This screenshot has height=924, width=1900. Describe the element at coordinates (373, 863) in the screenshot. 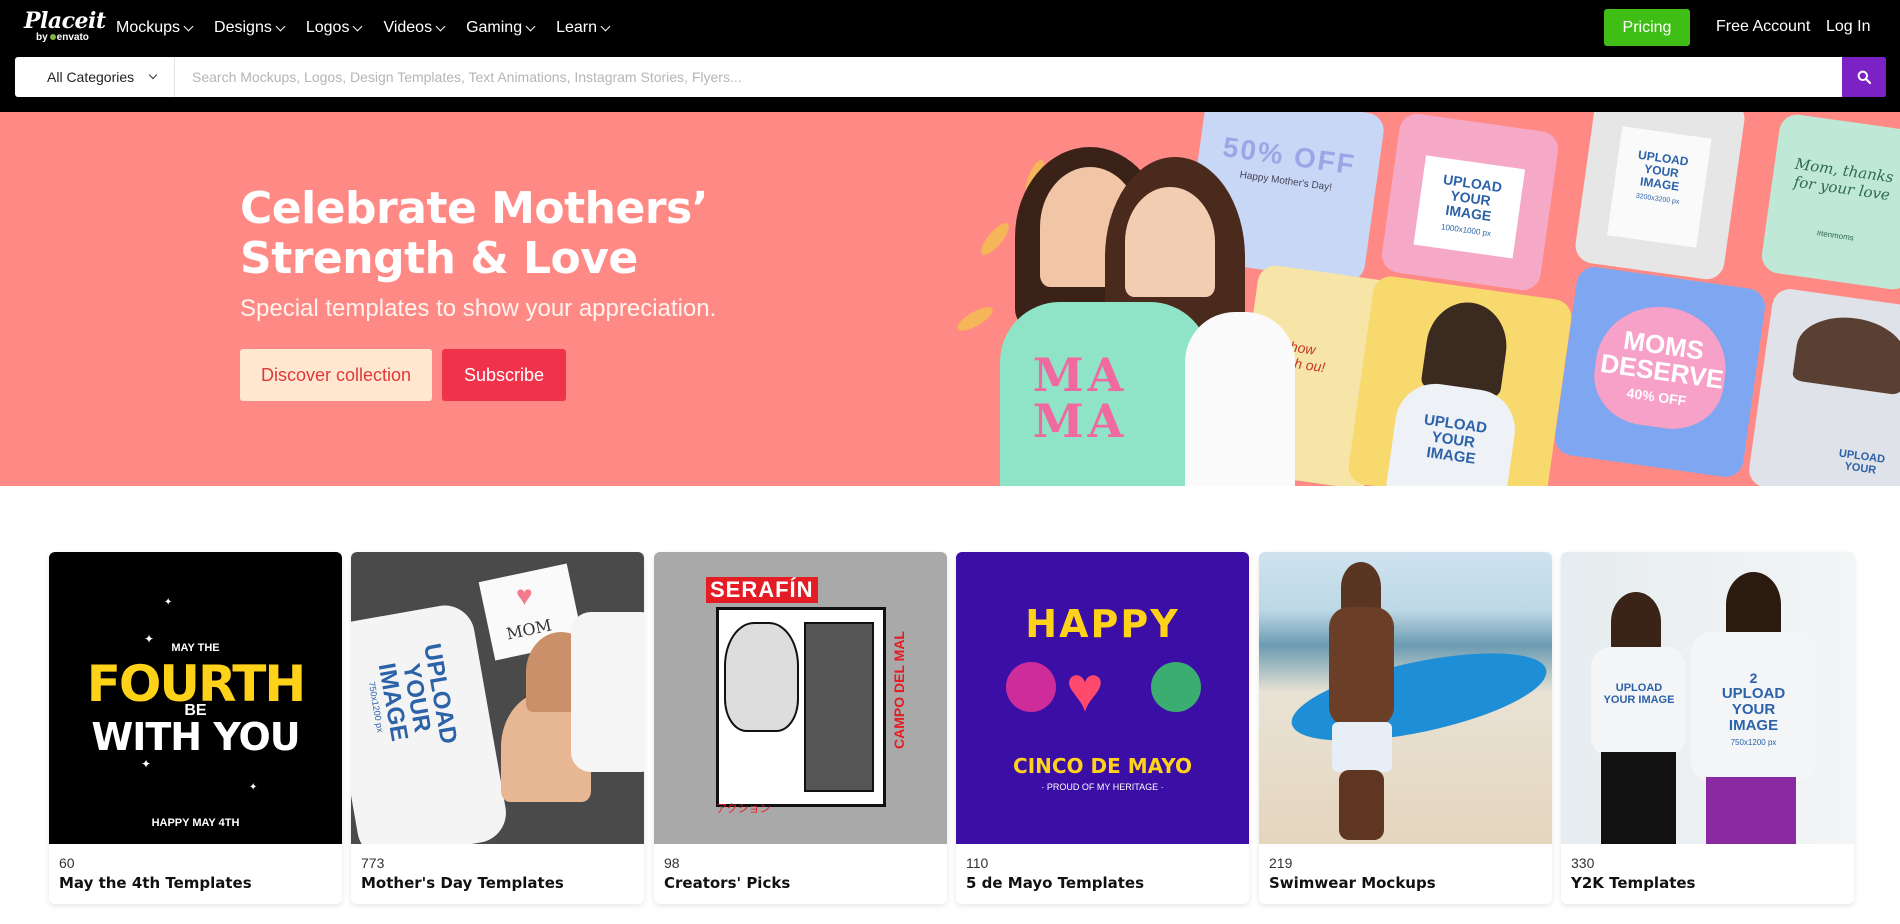

I see `card-count: 773` at that location.